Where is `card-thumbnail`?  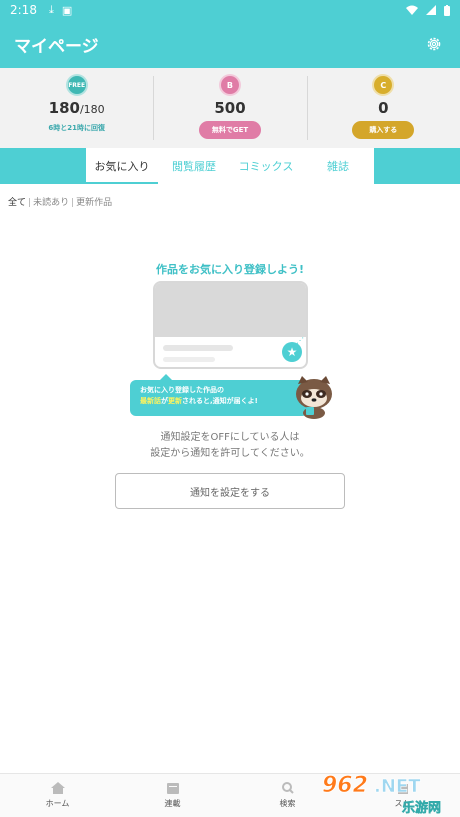
card-thumbnail is located at coordinates (230, 310).